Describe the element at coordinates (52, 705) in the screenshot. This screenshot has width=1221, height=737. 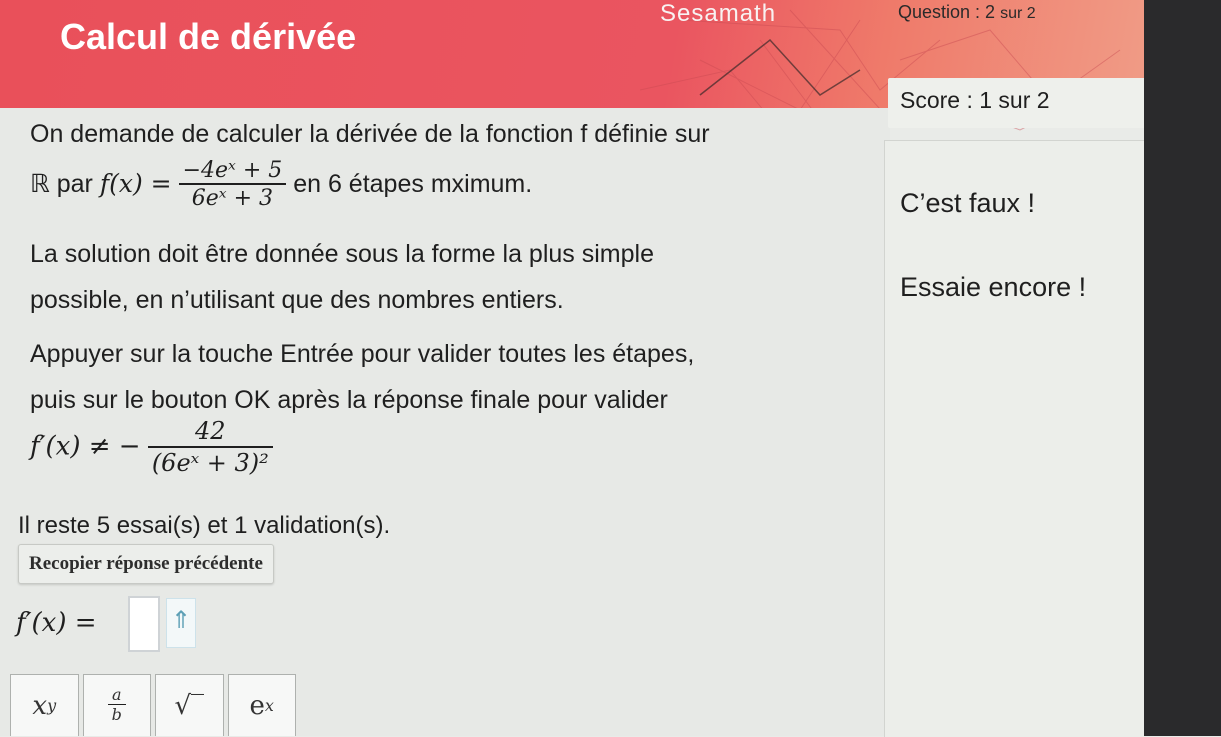
I see `power-exponent: y` at that location.